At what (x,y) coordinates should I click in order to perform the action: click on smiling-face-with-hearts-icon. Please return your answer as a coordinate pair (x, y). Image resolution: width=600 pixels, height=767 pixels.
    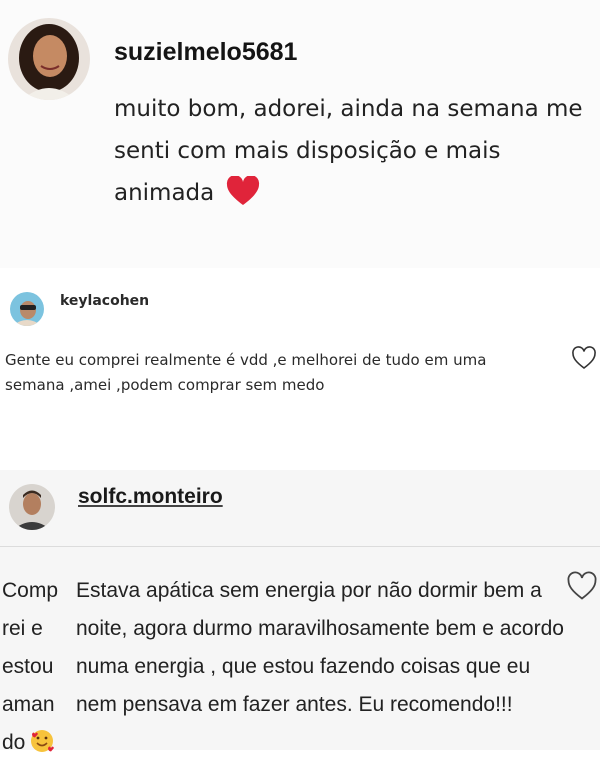
    Looking at the image, I should click on (42, 741).